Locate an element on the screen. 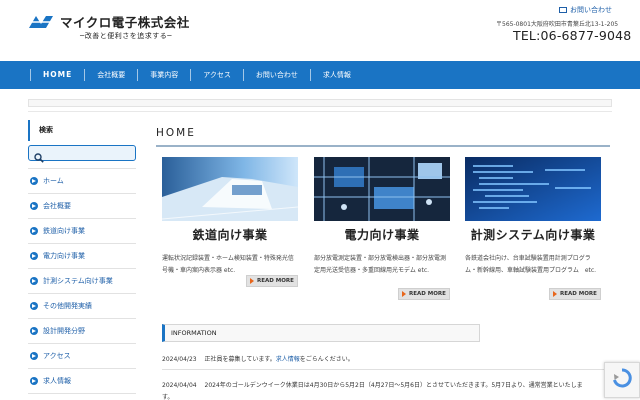  nav-item-contact: お問い合わせ is located at coordinates (276, 75).